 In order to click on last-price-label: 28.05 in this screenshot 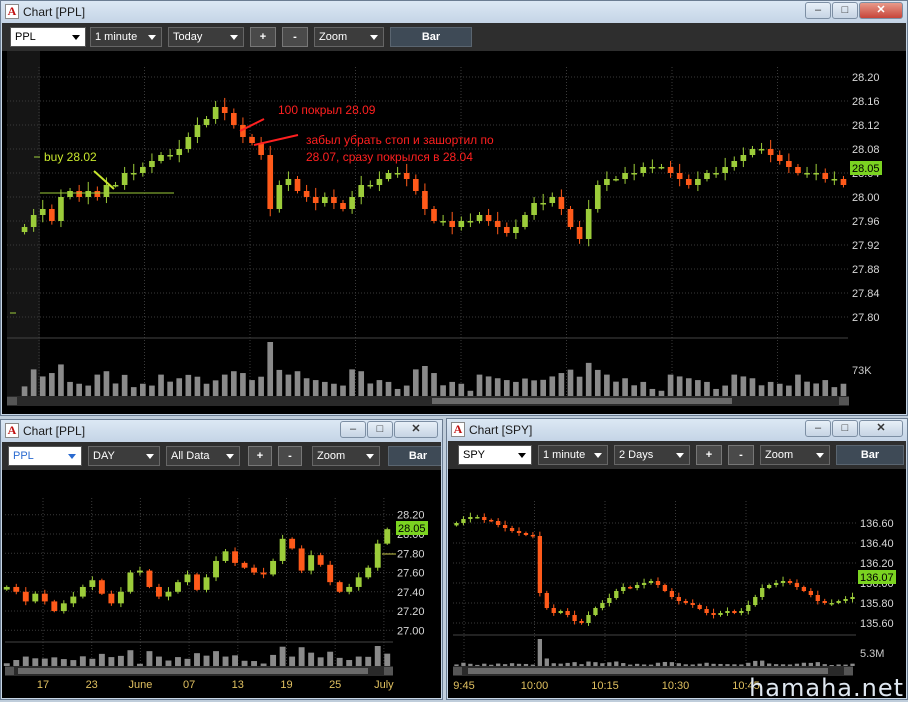, I will do `click(866, 169)`.